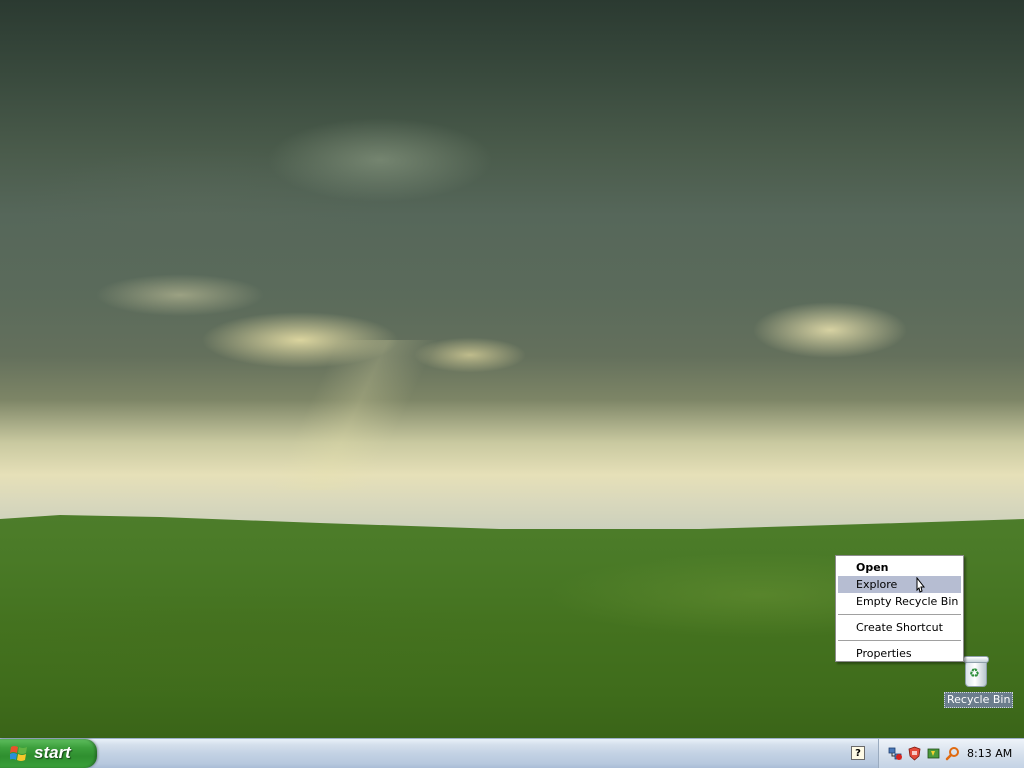  I want to click on taskbar: start ? 8:13 AM, so click(512, 753).